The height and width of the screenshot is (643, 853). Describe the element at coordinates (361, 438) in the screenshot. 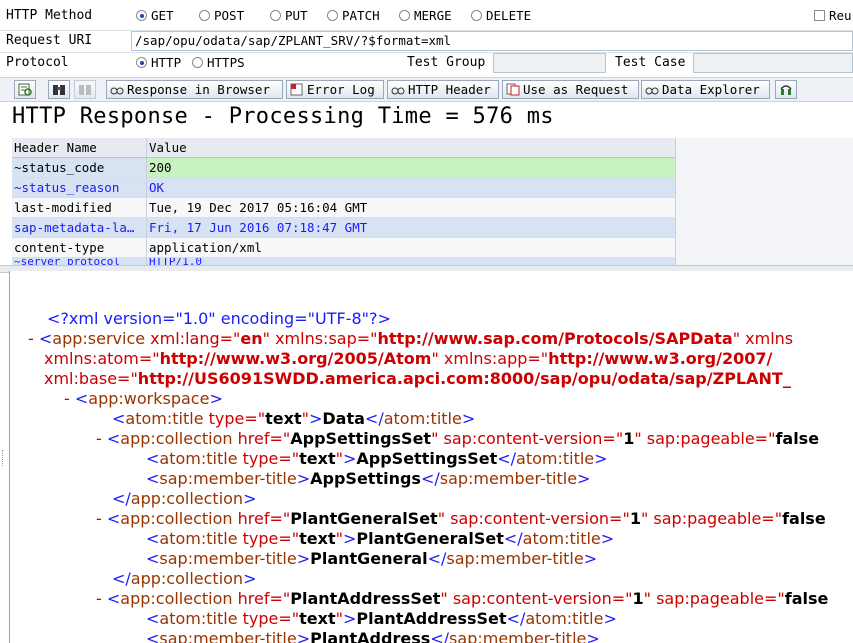

I see `collection-href: AppSettingsSet` at that location.